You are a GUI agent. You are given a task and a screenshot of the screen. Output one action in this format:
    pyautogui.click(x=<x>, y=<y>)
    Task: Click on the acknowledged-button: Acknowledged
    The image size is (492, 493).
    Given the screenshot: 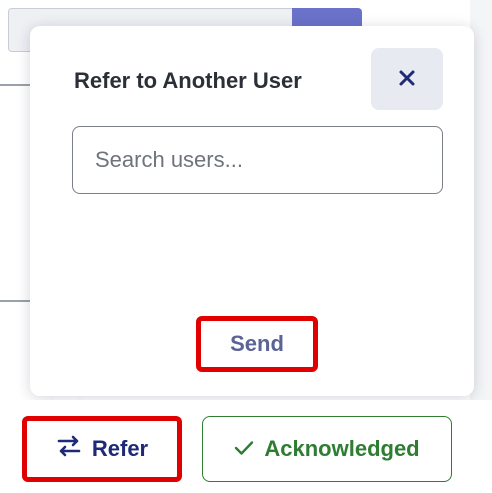 What is the action you would take?
    pyautogui.click(x=327, y=449)
    